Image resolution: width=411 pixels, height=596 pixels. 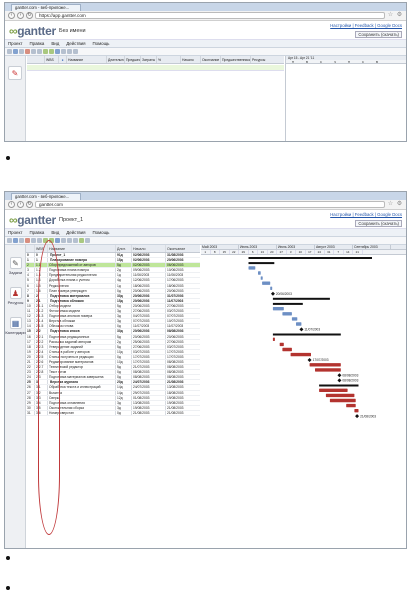 What do you see at coordinates (71, 220) in the screenshot?
I see `project-title: Проект_1` at bounding box center [71, 220].